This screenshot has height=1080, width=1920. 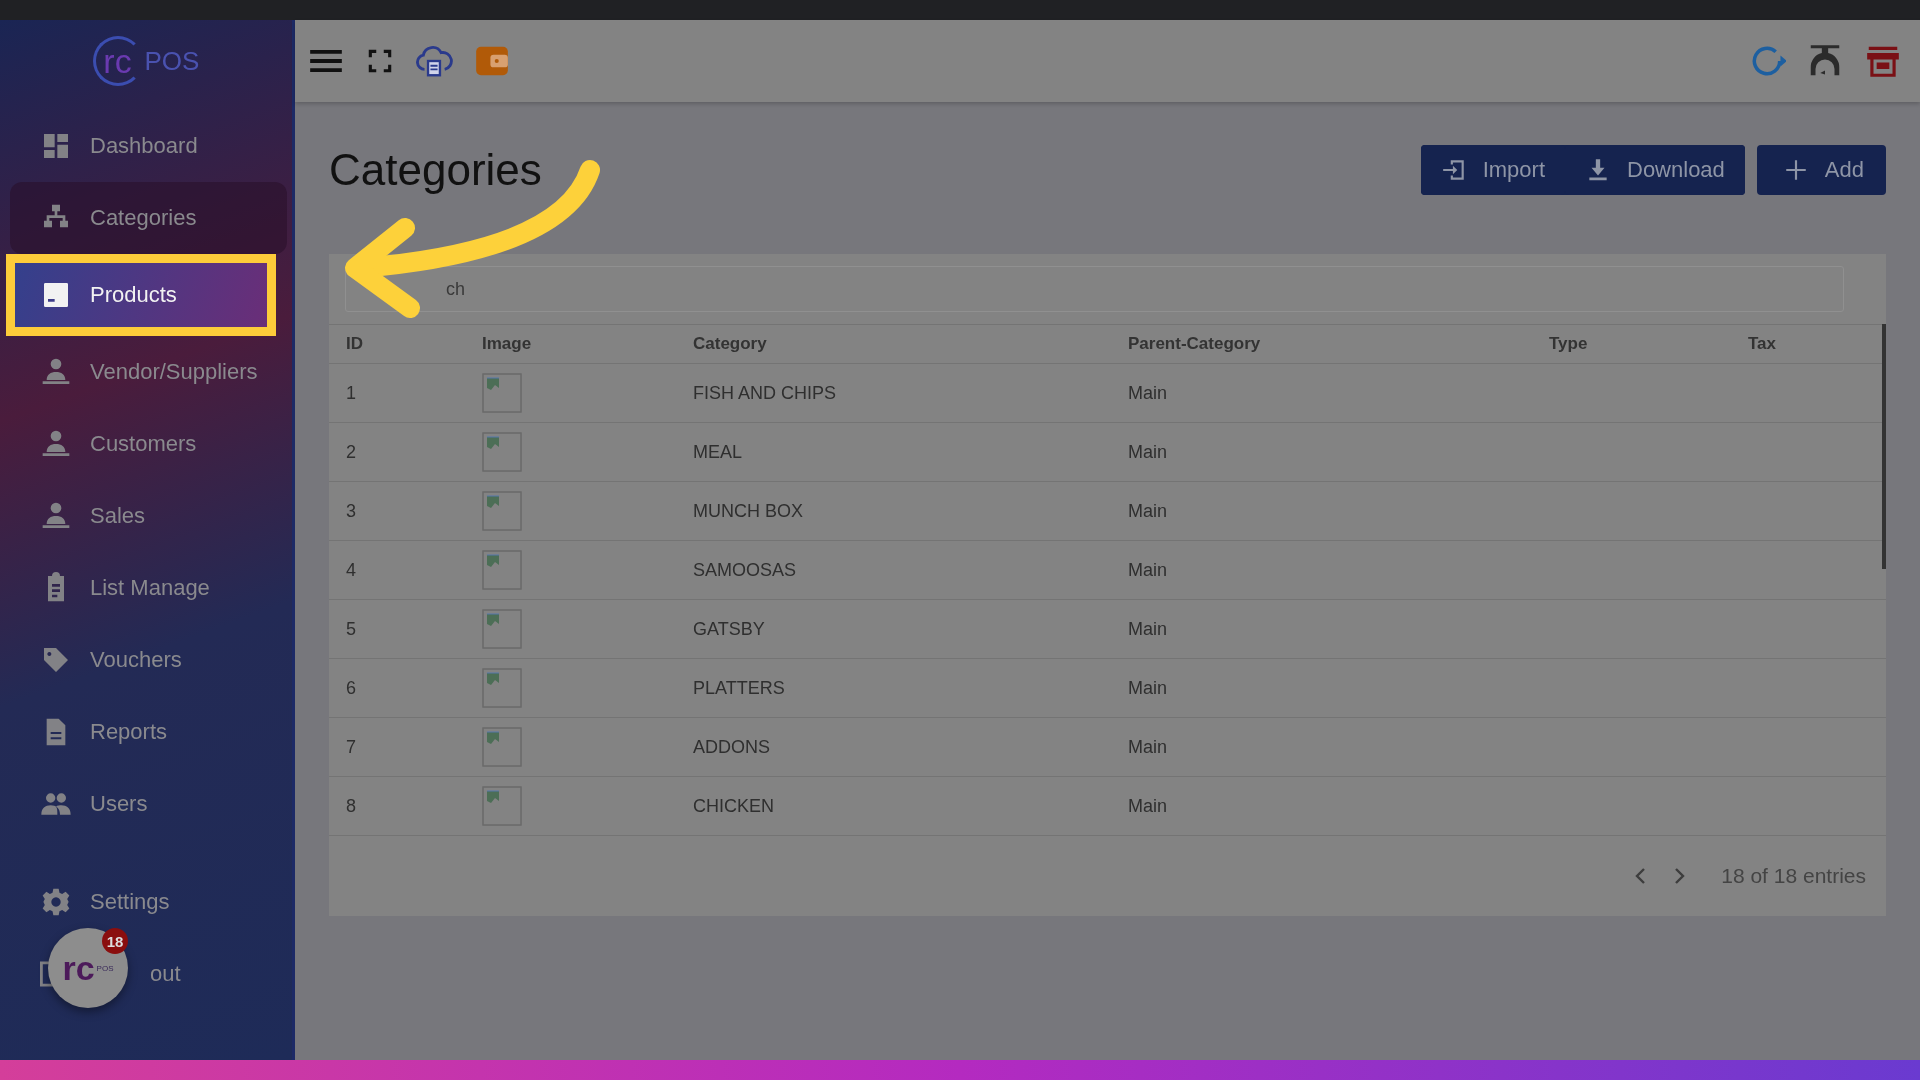 I want to click on table-cell-text: 7, so click(x=351, y=747).